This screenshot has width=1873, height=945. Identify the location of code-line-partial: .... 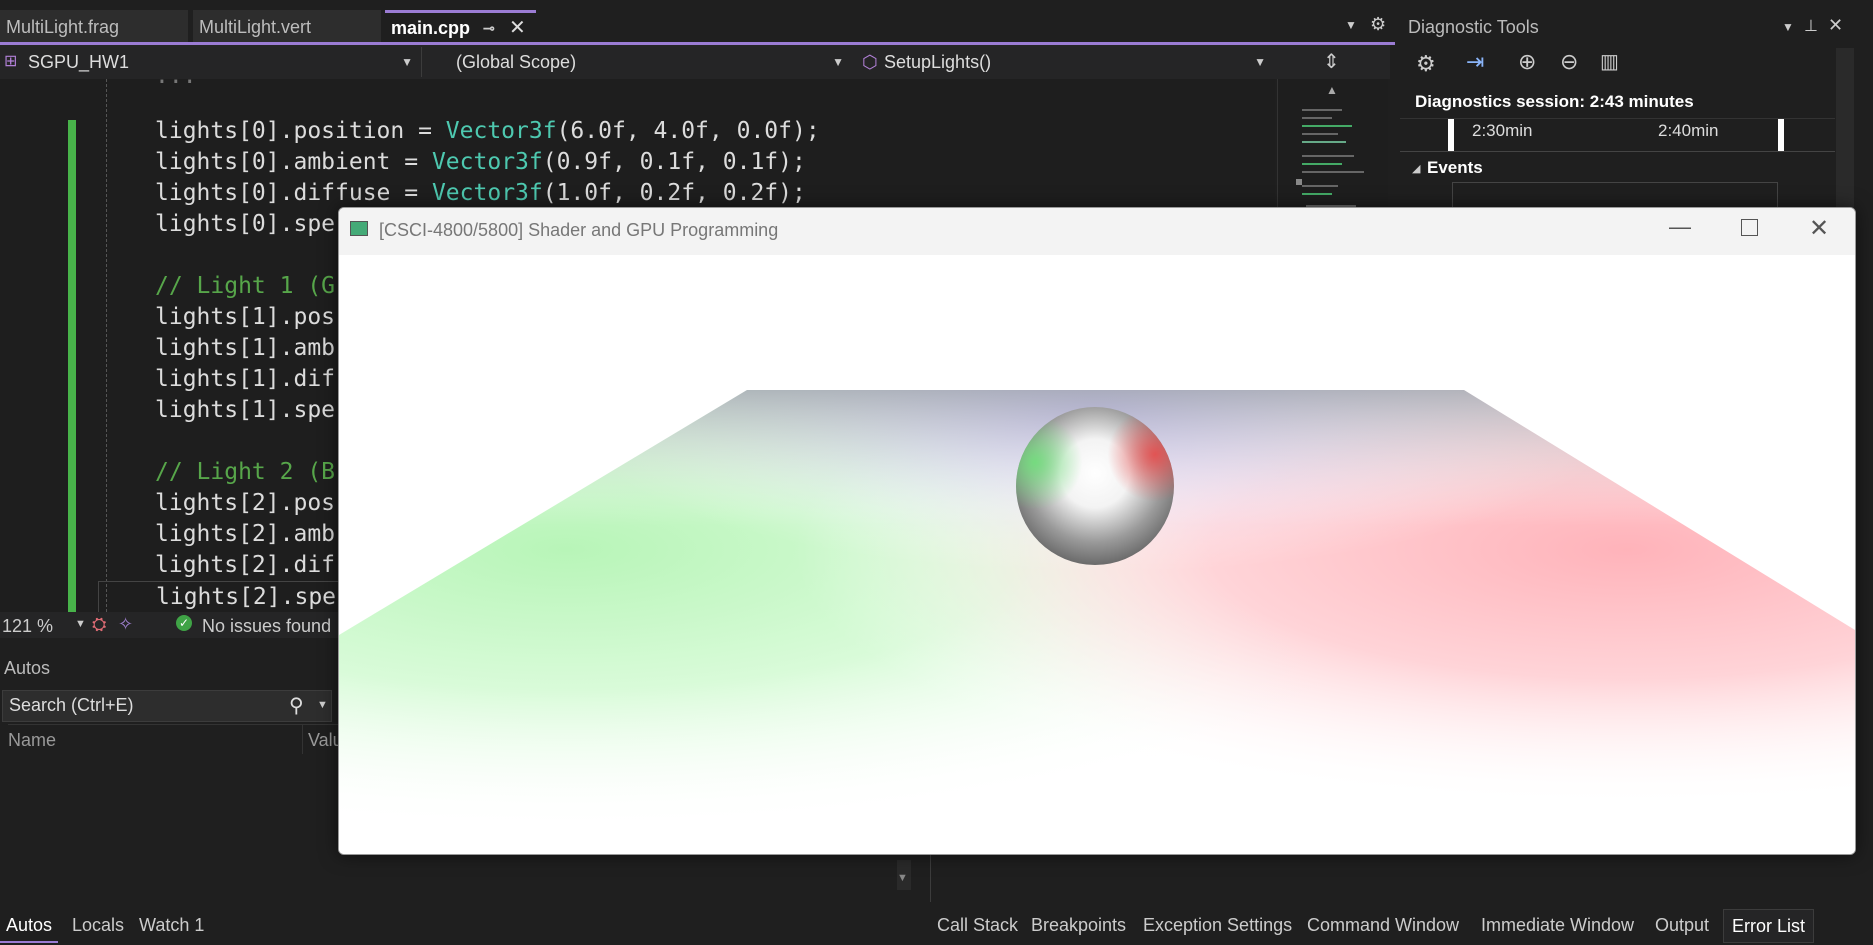
(183, 76).